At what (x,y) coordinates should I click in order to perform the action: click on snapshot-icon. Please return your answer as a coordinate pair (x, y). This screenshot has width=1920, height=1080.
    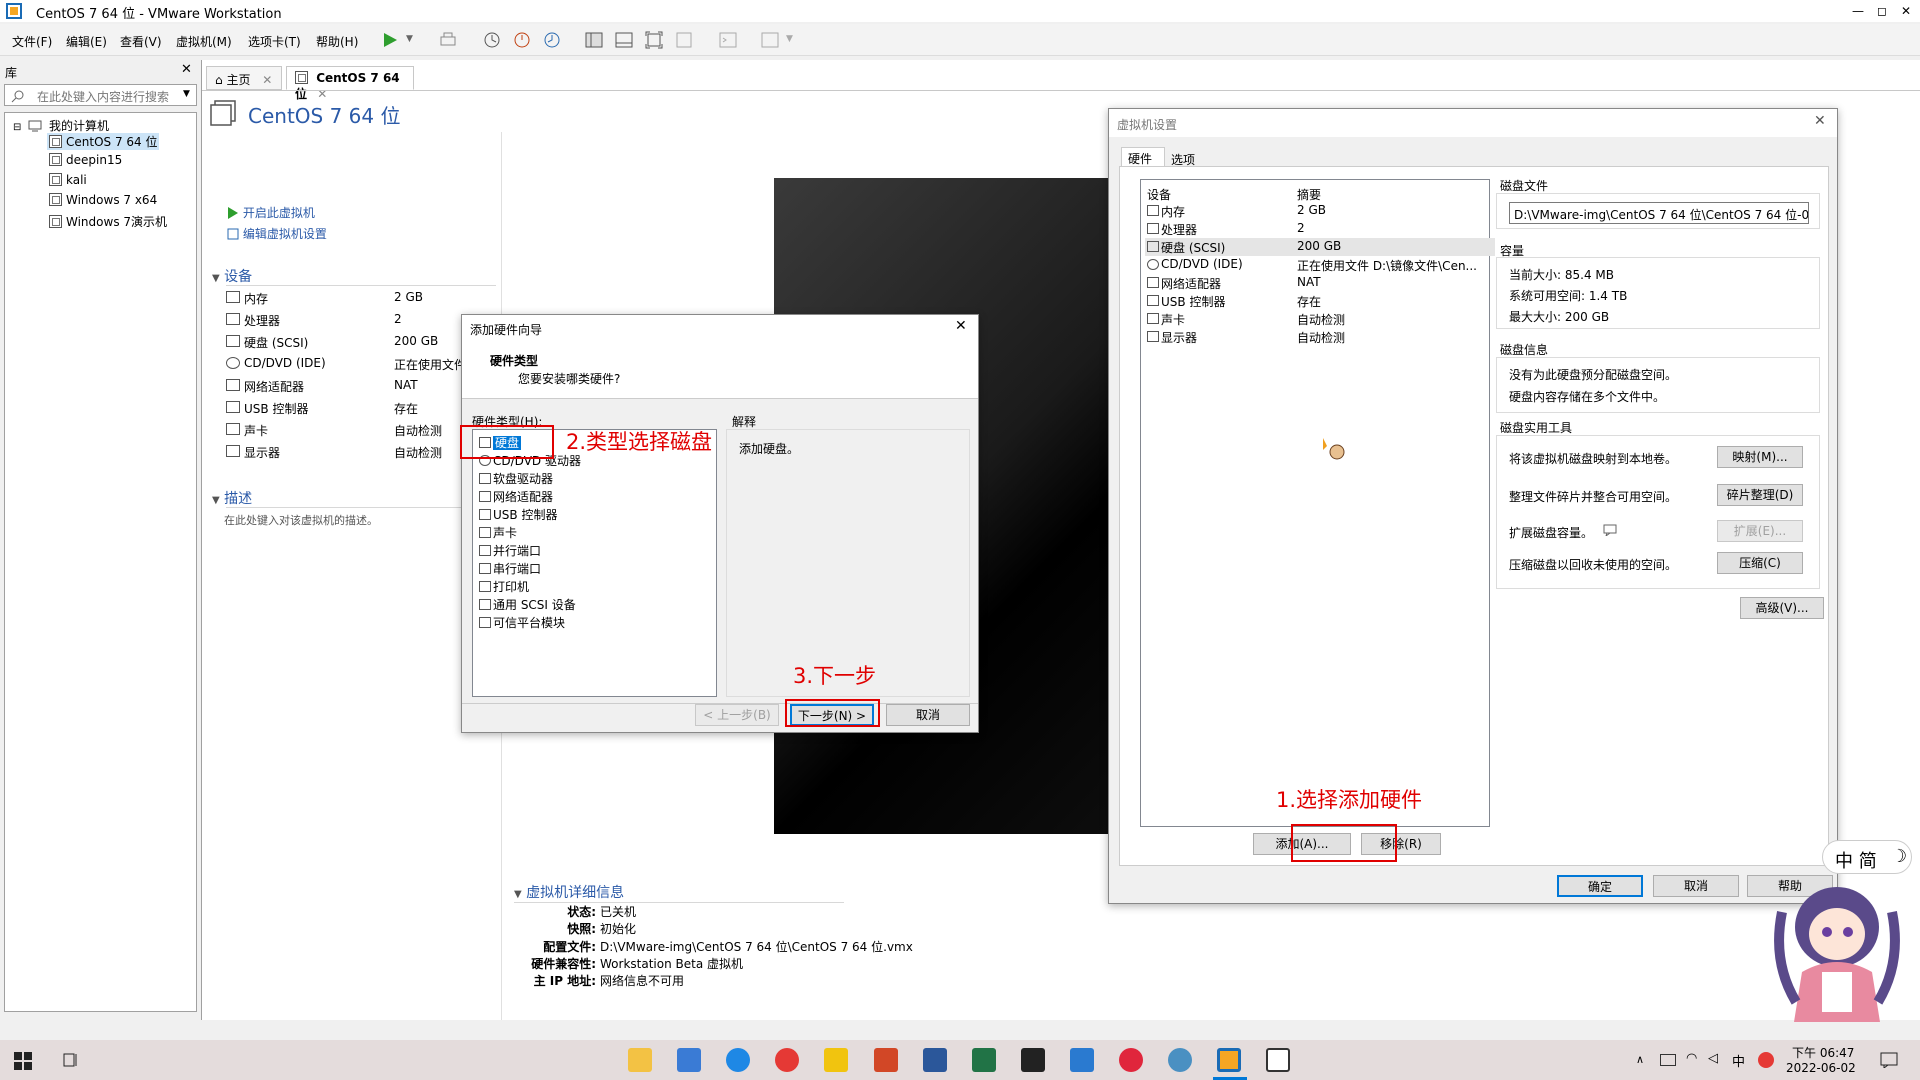
    Looking at the image, I should click on (492, 40).